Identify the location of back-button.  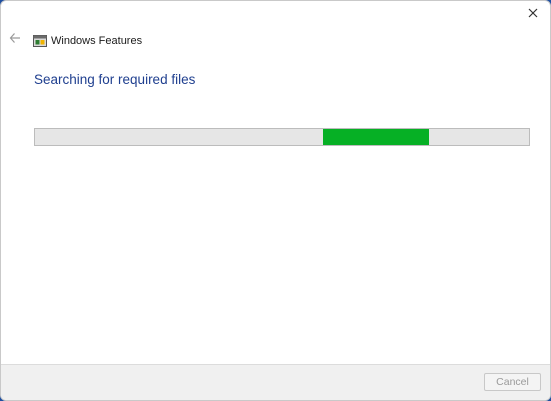
(15, 40).